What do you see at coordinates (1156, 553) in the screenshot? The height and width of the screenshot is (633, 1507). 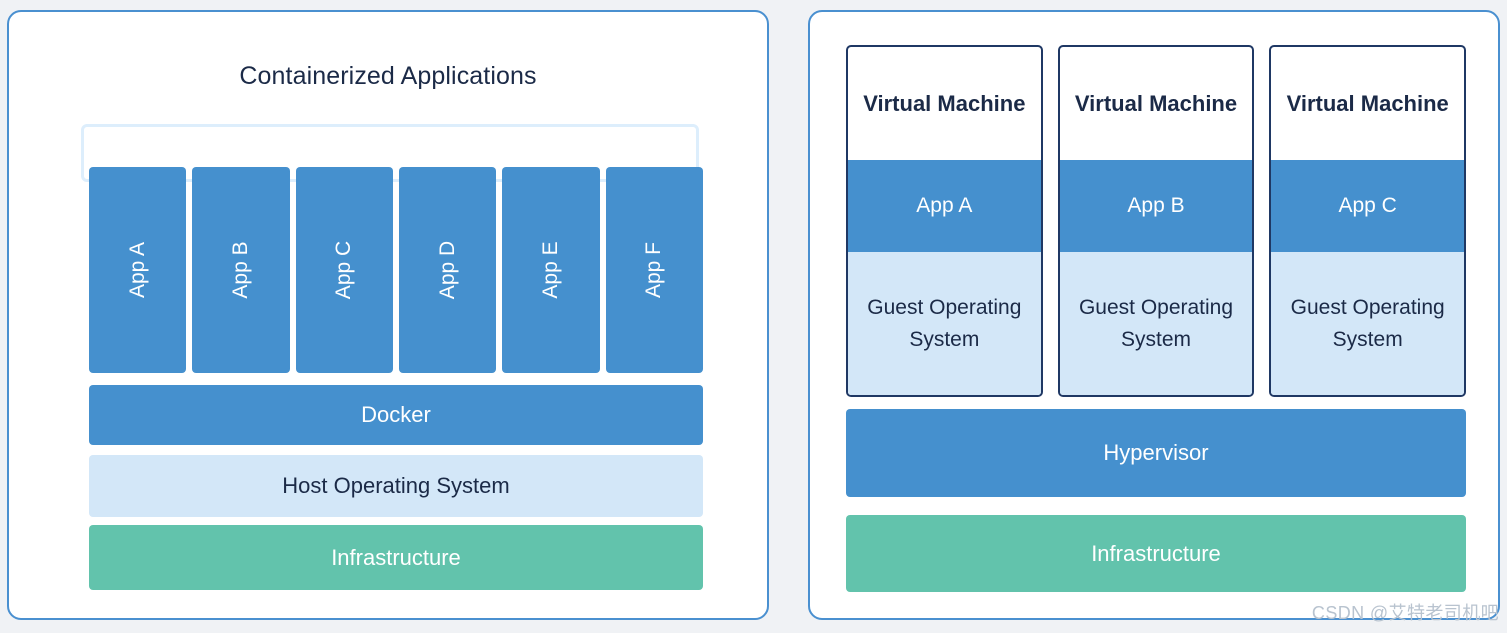 I see `infrastructure-layer-vms: Infrastructure` at bounding box center [1156, 553].